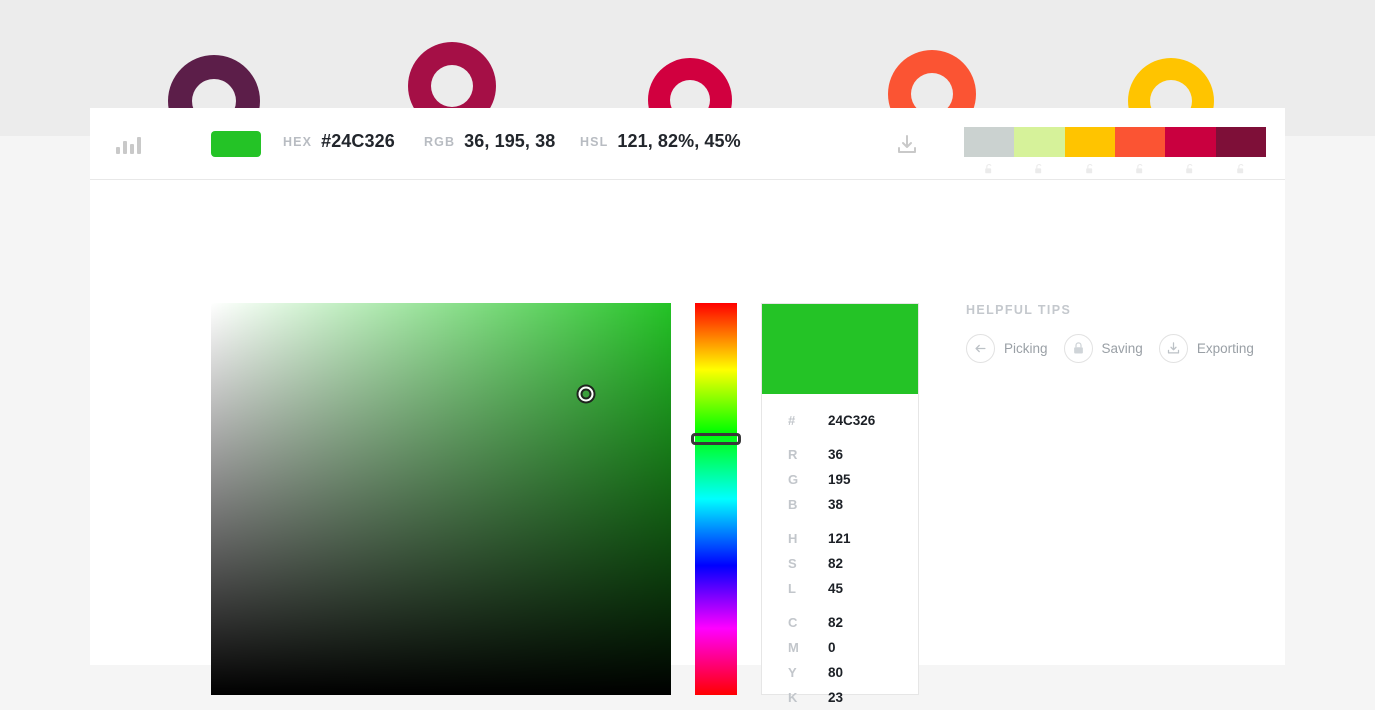 The height and width of the screenshot is (710, 1375). I want to click on hue-slider-handle, so click(716, 439).